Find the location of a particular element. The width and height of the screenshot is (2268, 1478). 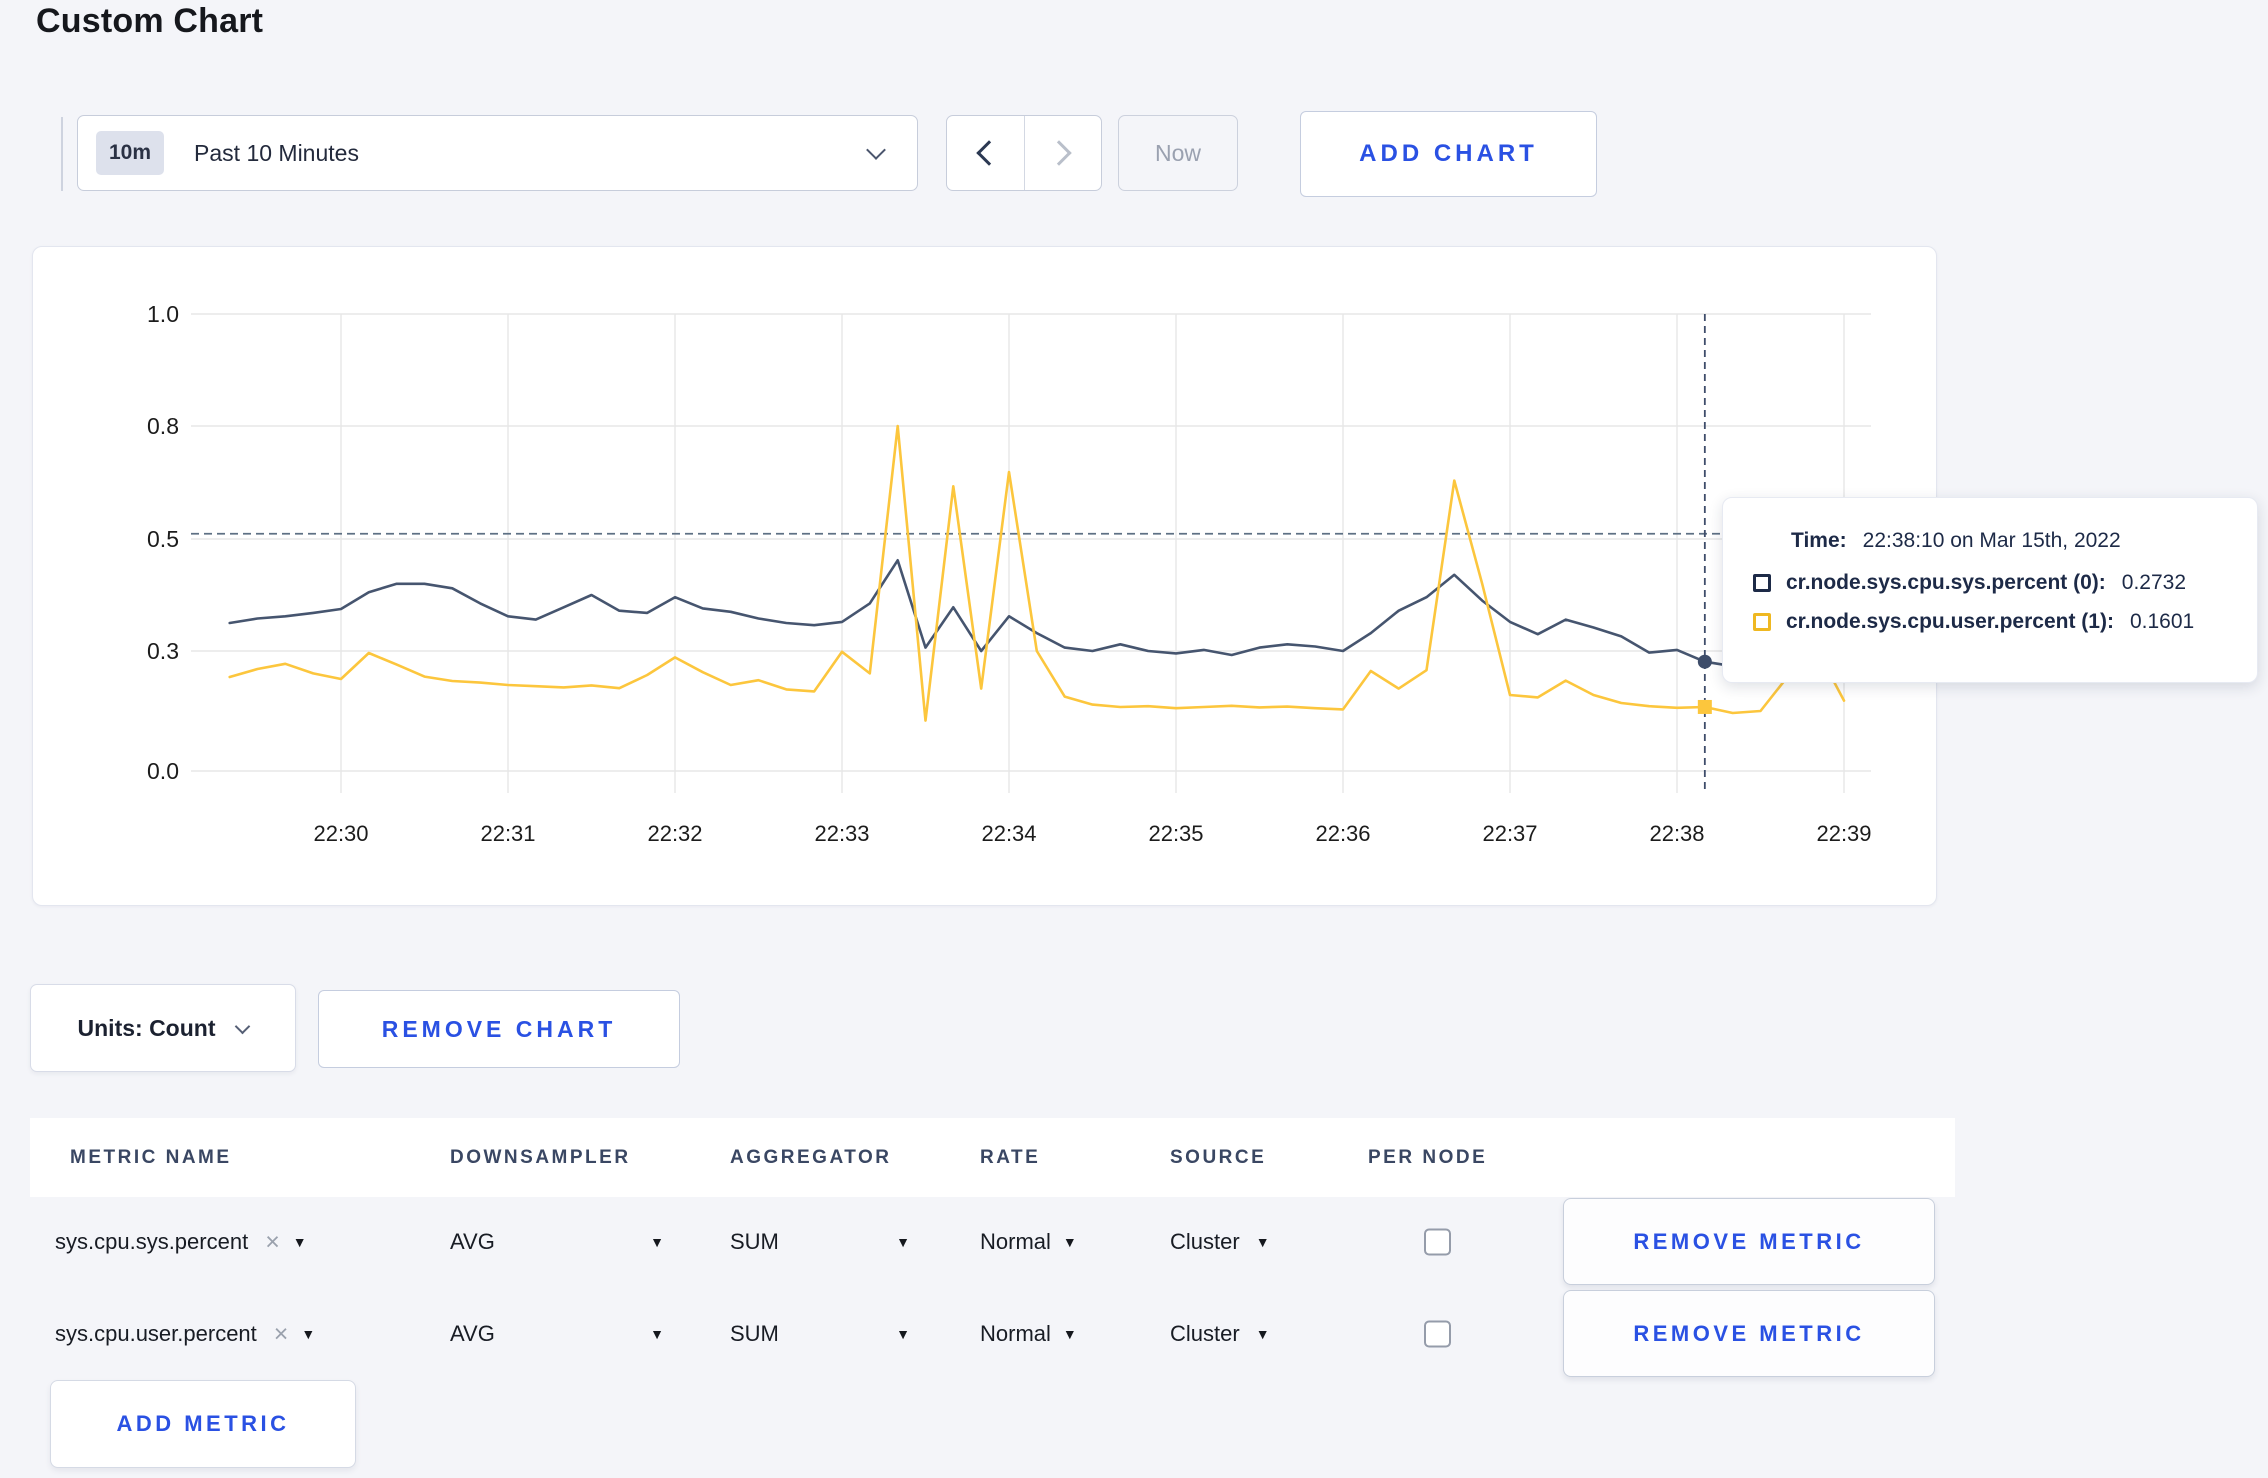

metric-name-value: sys.cpu.user.percent is located at coordinates (156, 1333).